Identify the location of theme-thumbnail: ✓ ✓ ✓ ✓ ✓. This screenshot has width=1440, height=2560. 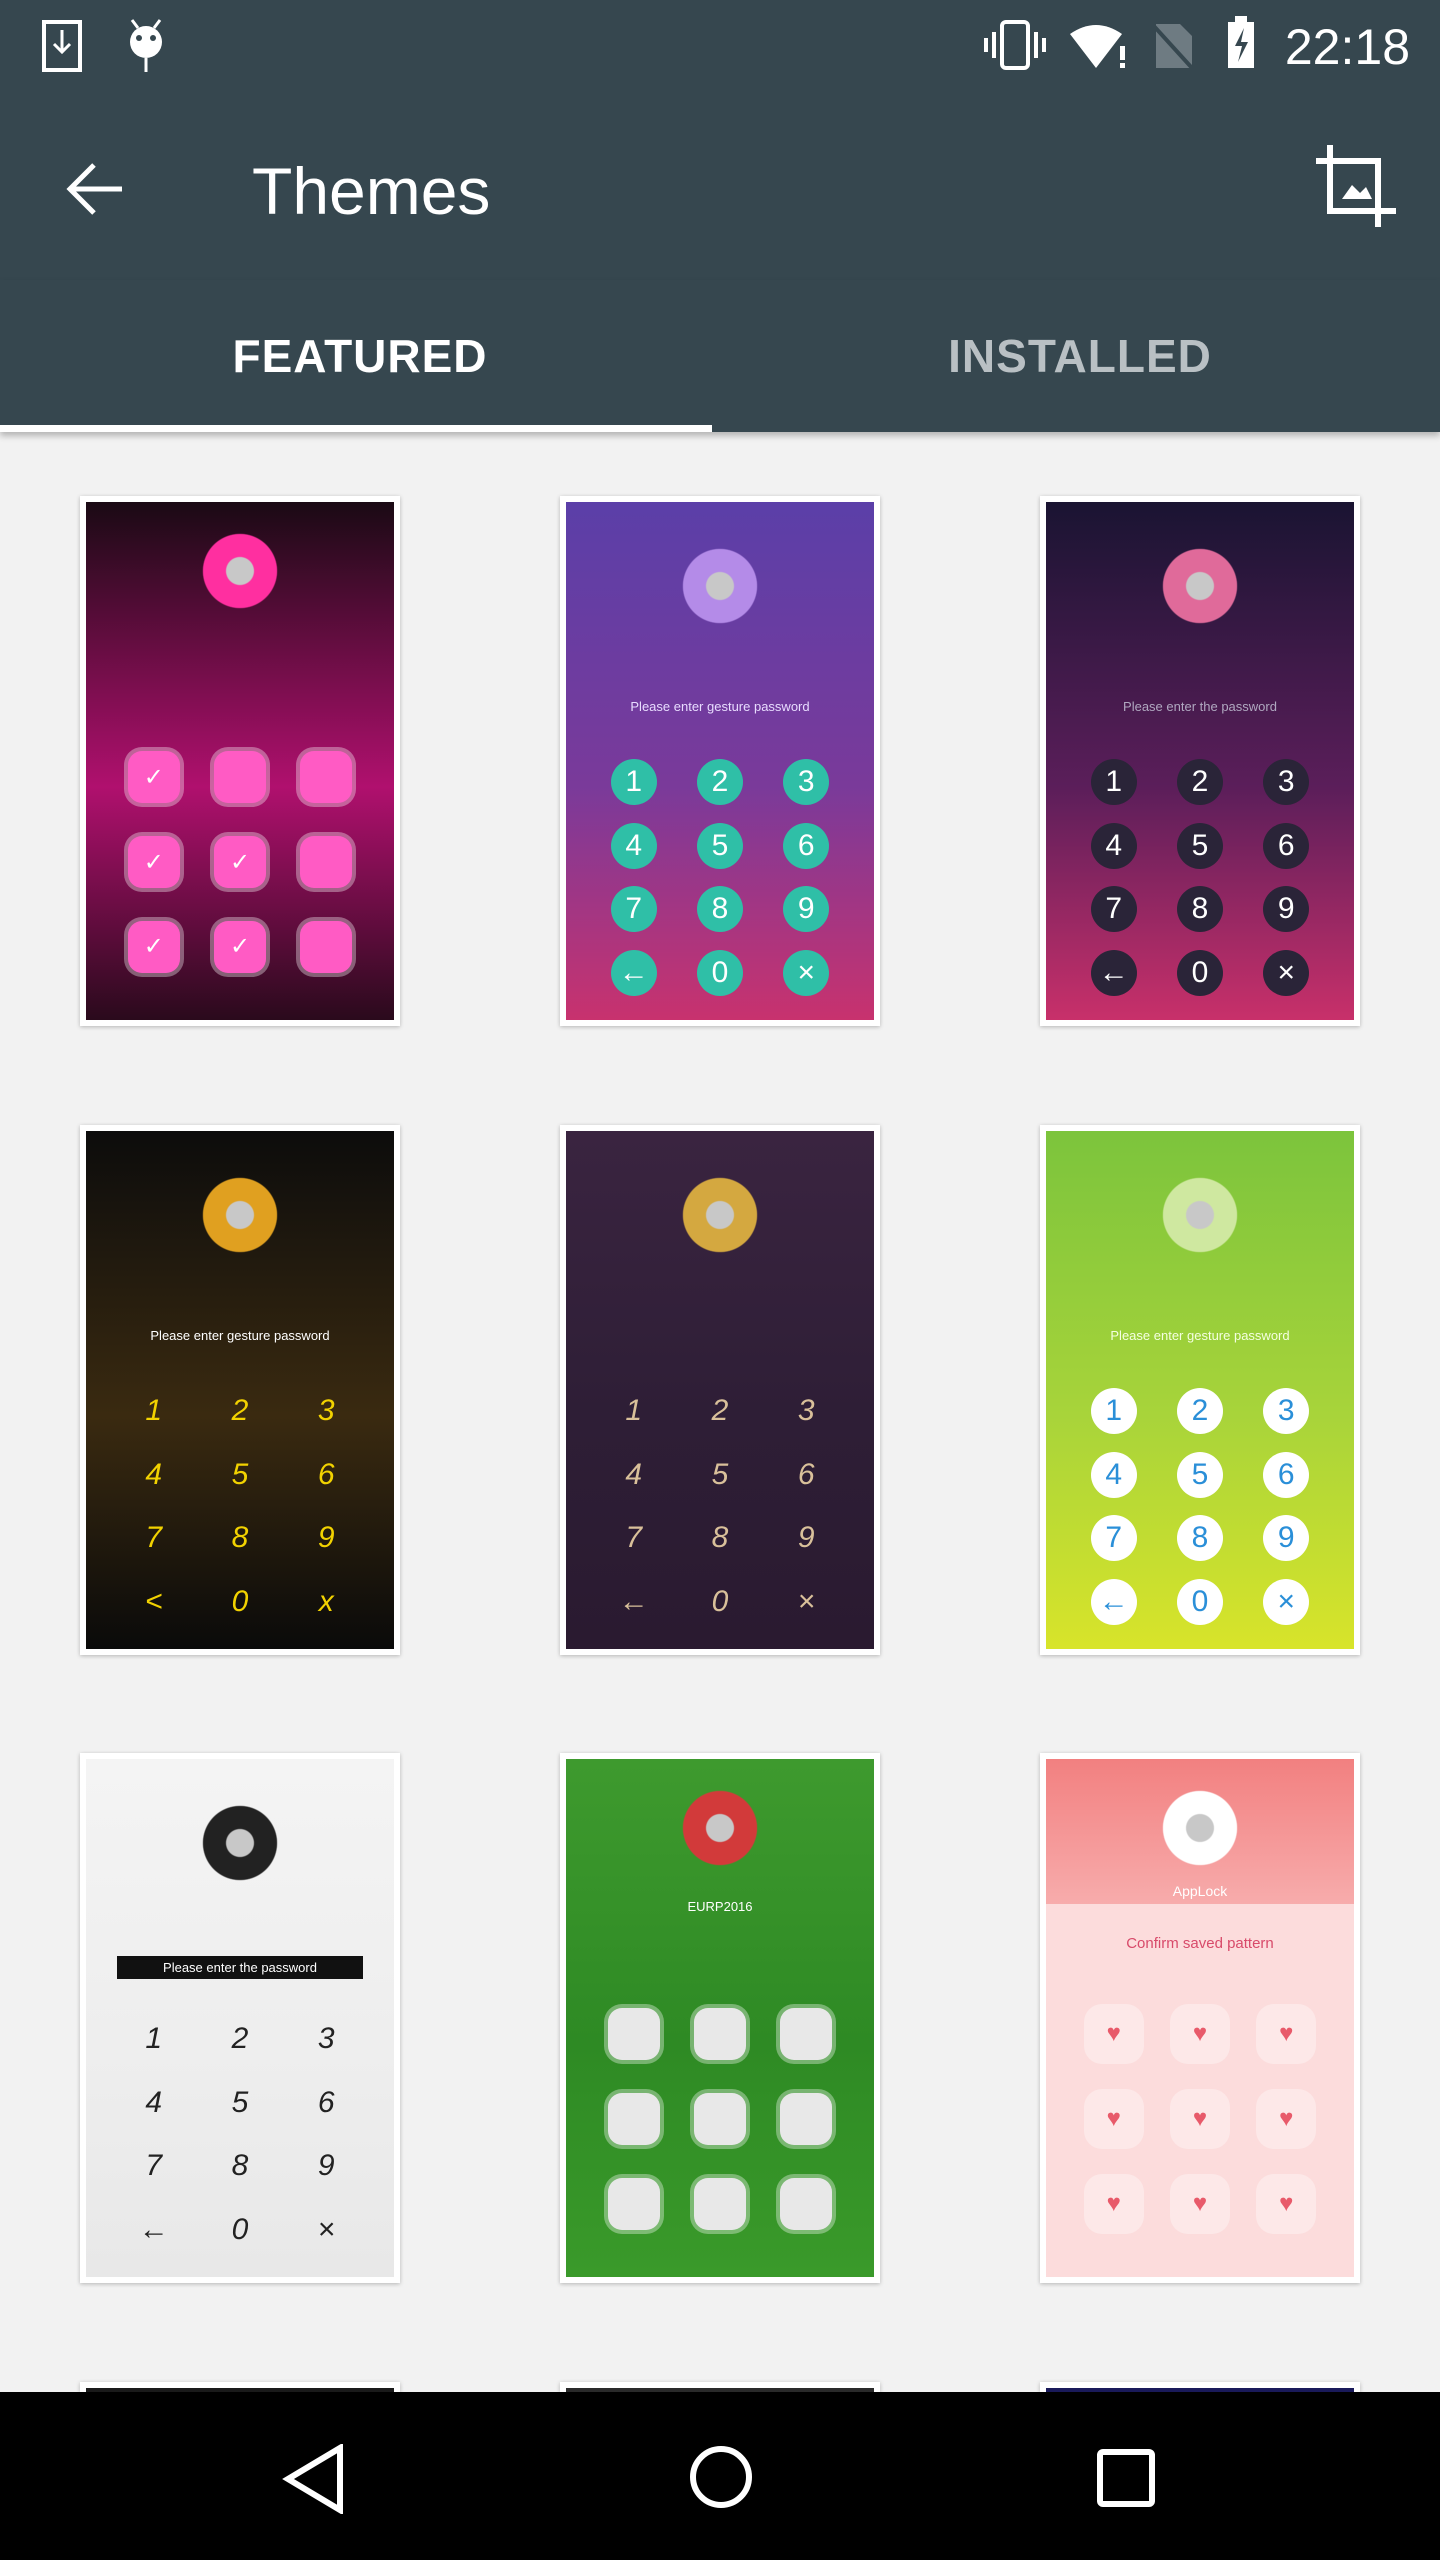
(240, 761).